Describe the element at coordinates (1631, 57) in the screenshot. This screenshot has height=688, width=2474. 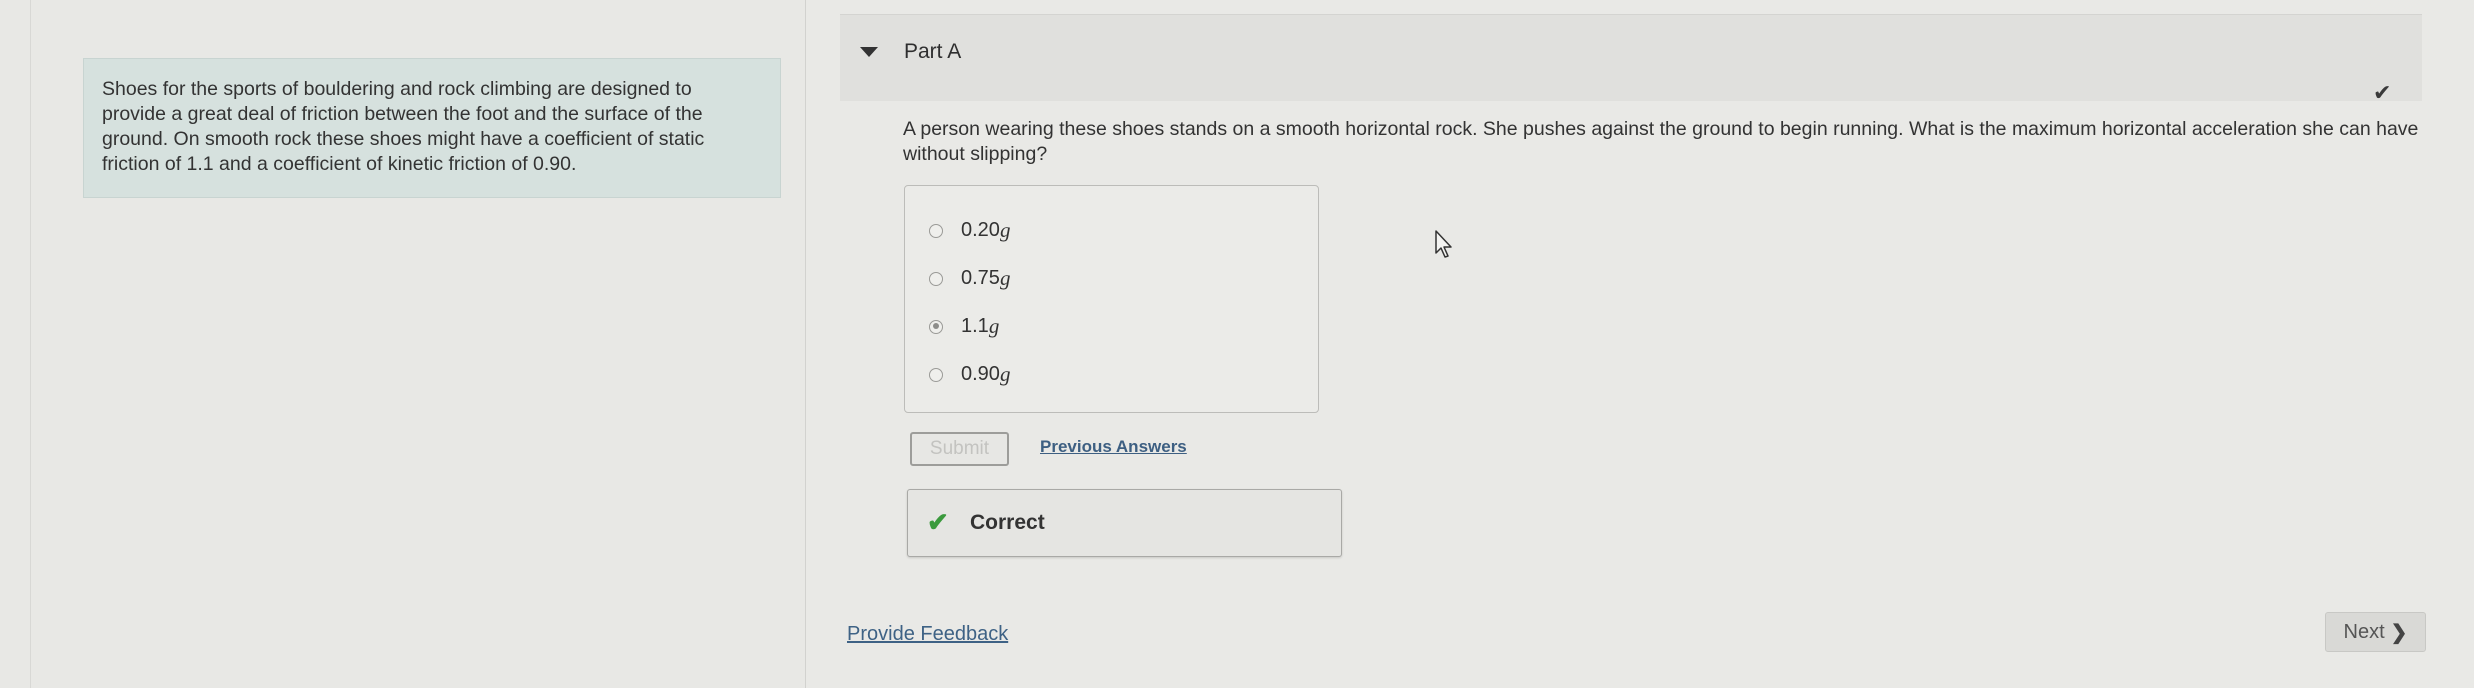
I see `part-header` at that location.